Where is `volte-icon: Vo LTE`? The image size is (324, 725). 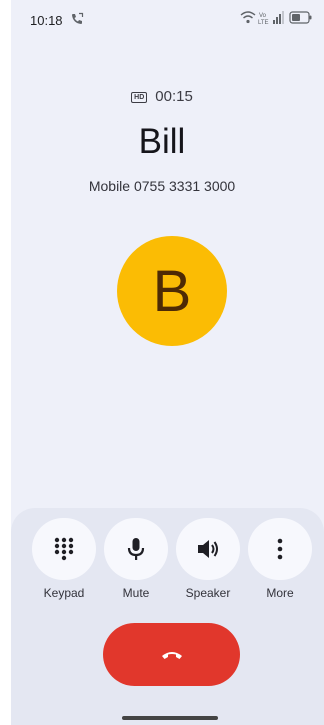
volte-icon: Vo LTE is located at coordinates (263, 19).